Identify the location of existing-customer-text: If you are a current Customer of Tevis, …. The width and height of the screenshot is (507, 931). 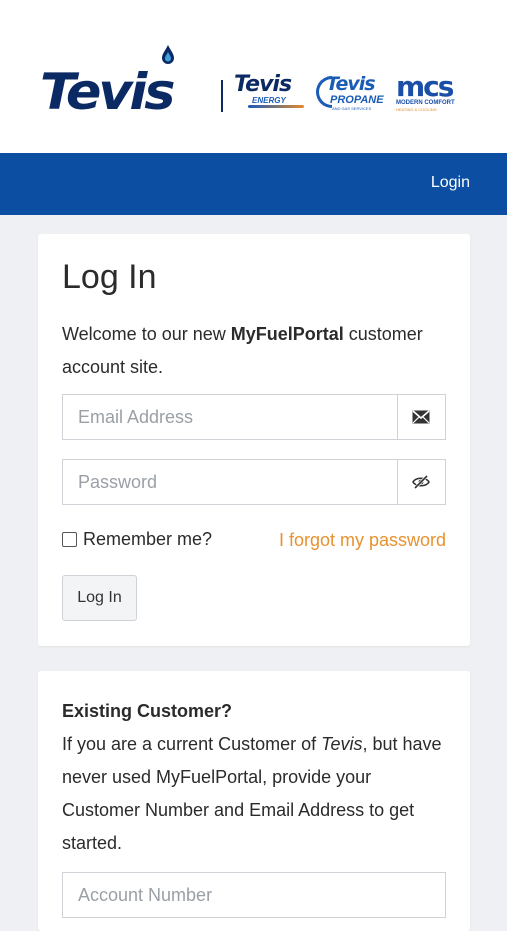
(257, 794).